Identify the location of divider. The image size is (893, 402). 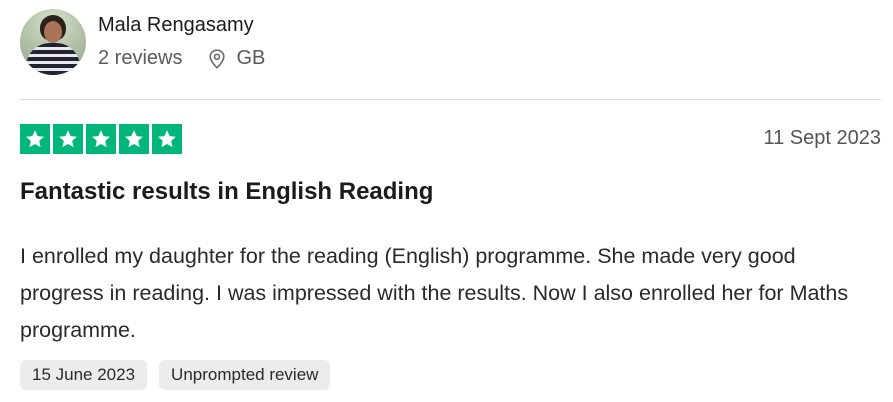
(450, 99).